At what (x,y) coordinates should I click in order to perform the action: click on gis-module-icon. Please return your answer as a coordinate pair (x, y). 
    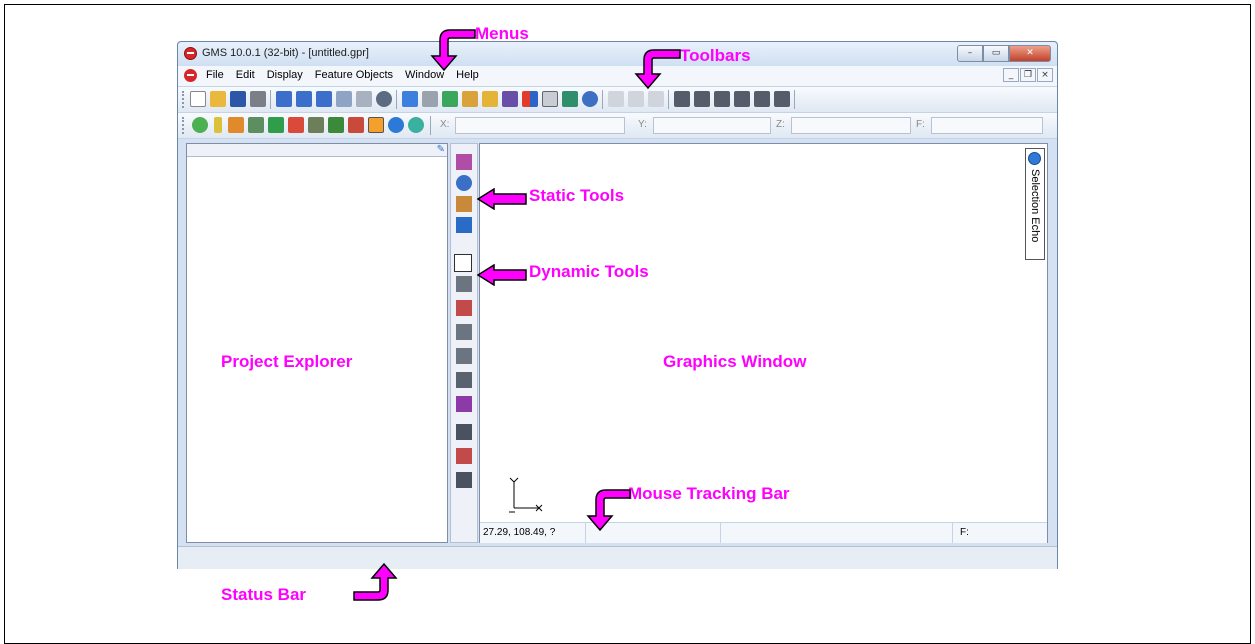
    Looking at the image, I should click on (396, 125).